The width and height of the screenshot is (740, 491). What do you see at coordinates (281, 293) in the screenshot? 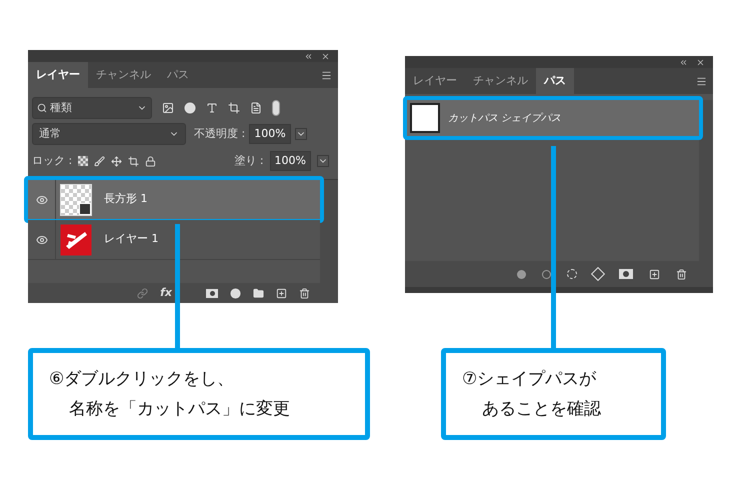
I see `new-layer-icon` at bounding box center [281, 293].